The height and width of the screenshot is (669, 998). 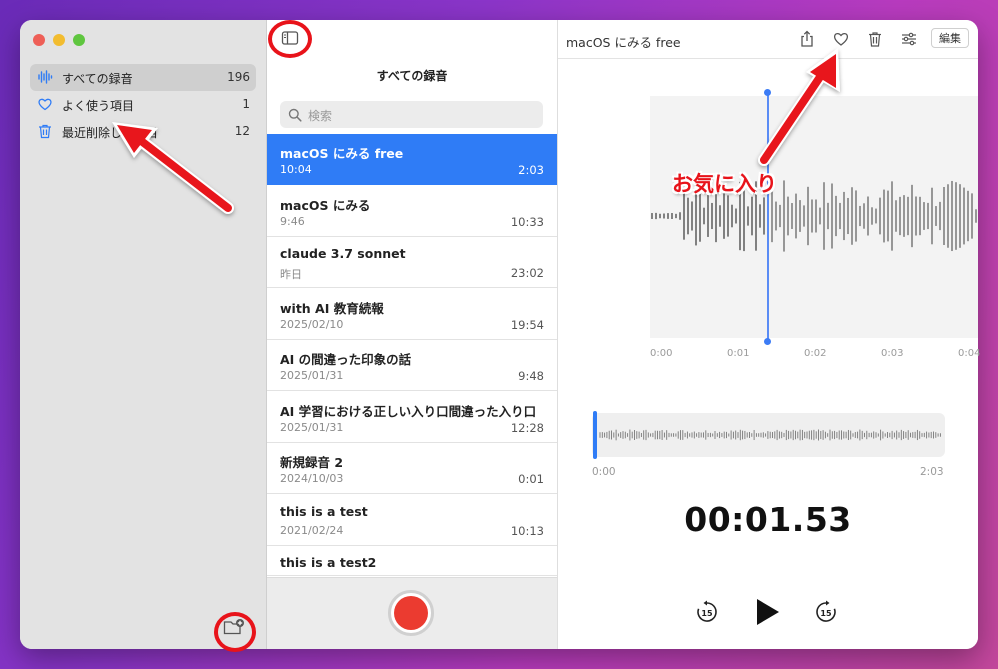 I want to click on arrow-to-favorite-heart, so click(x=799, y=107).